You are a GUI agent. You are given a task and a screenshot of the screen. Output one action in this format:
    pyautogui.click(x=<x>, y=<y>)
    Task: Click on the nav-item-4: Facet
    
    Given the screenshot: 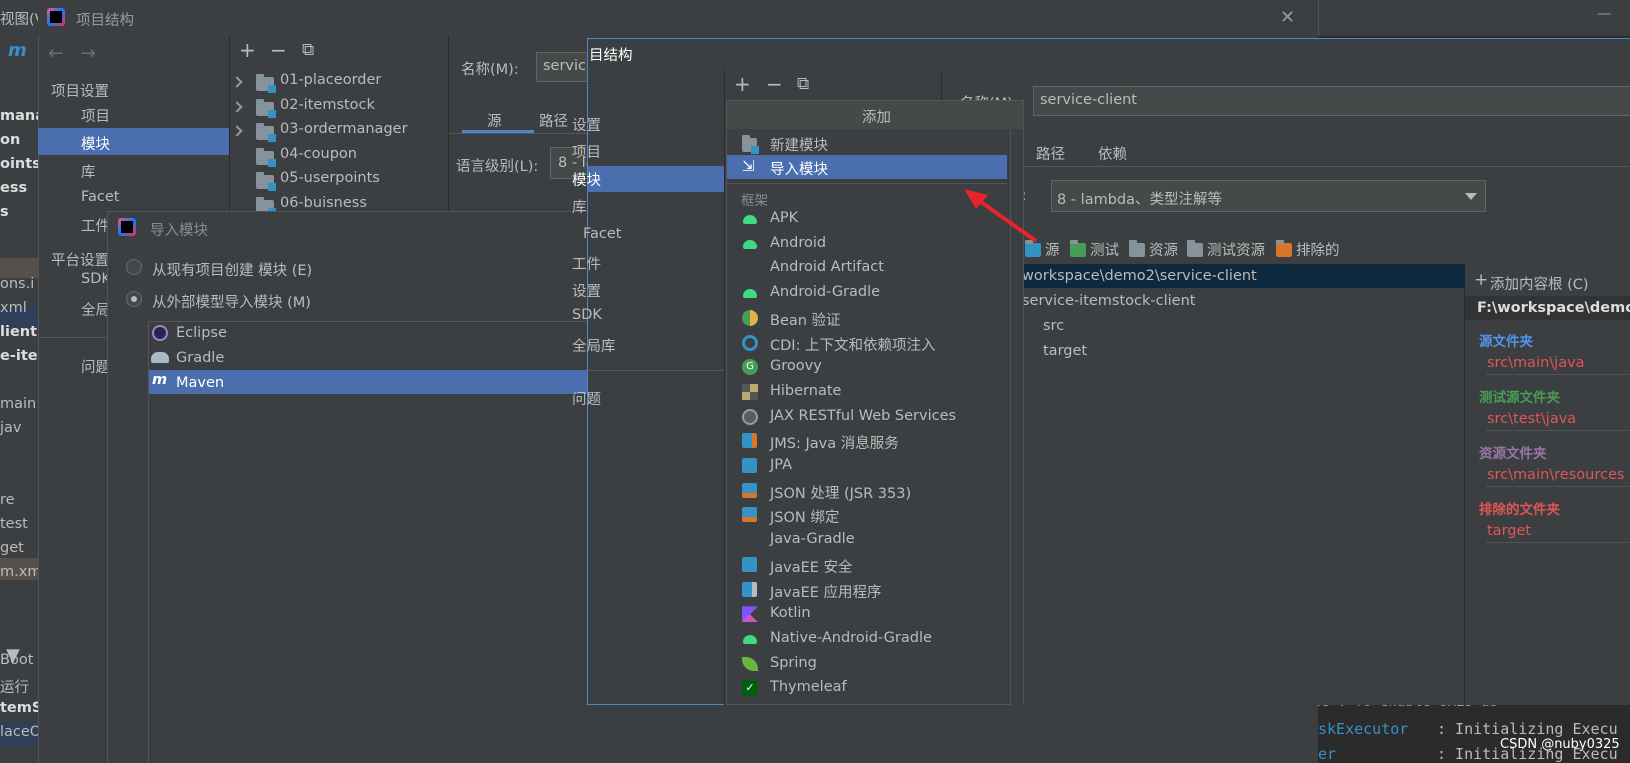 What is the action you would take?
    pyautogui.click(x=100, y=197)
    